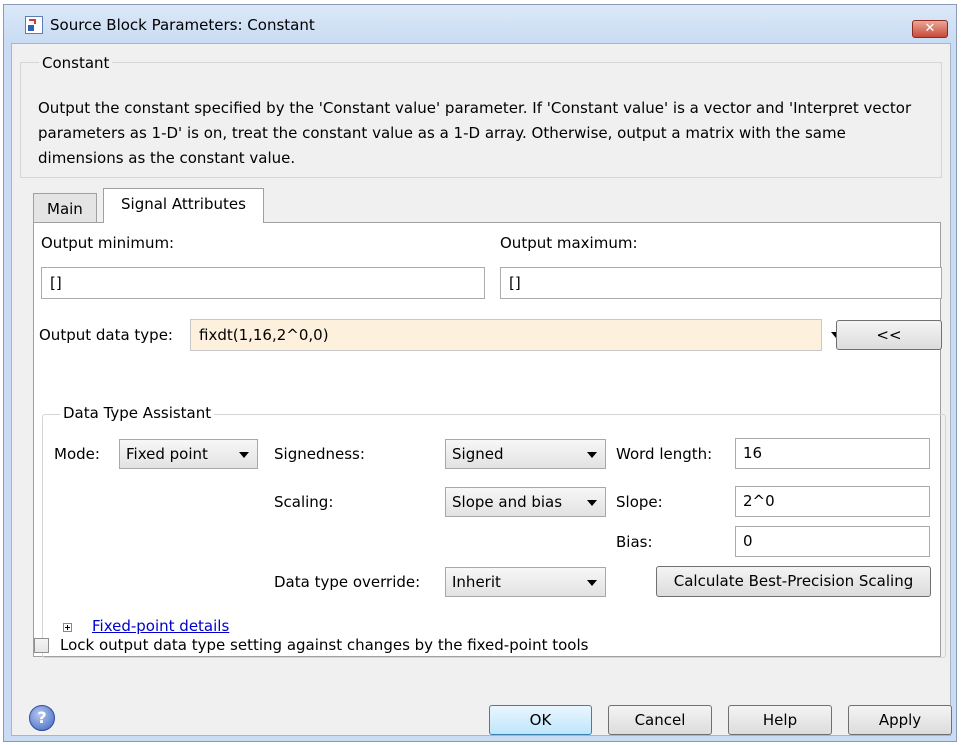  I want to click on apply-label: Apply, so click(900, 720).